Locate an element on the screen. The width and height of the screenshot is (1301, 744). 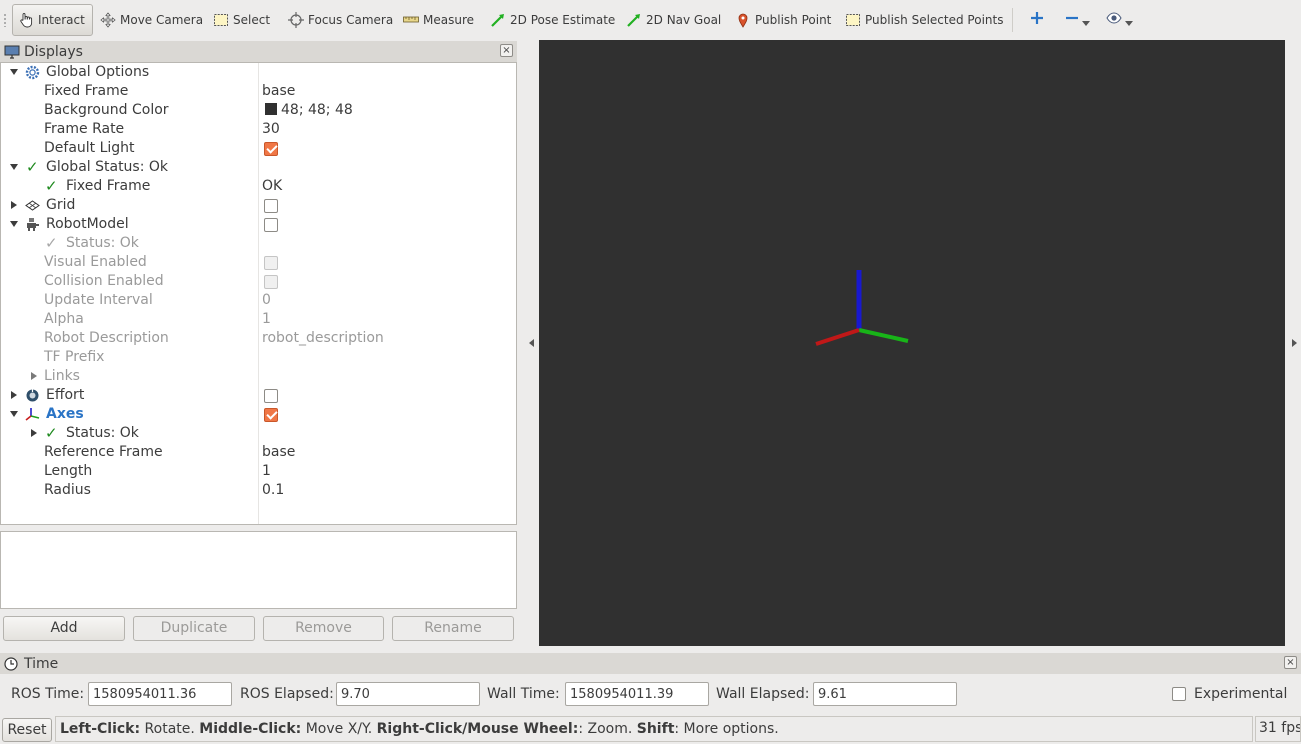
visual-enabled-label: Visual Enabled is located at coordinates (95, 262).